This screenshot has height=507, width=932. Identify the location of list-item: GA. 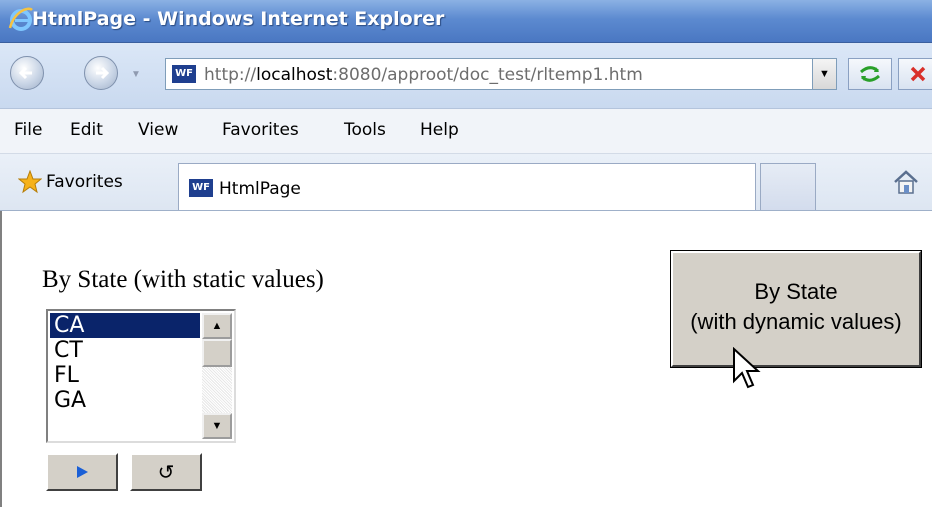
(125, 400).